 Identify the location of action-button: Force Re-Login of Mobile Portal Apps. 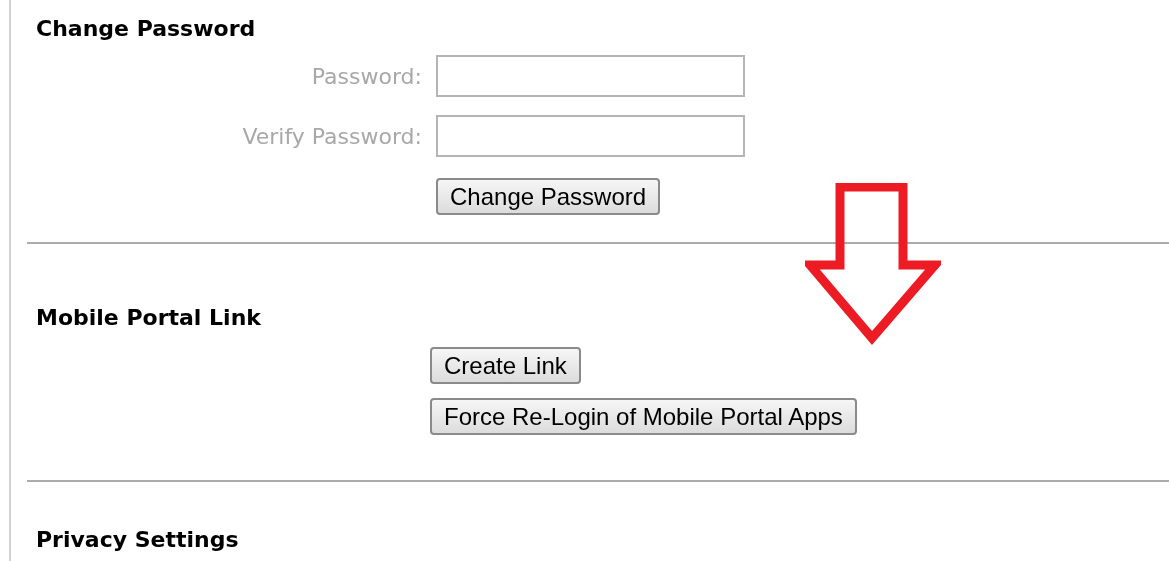
(643, 416).